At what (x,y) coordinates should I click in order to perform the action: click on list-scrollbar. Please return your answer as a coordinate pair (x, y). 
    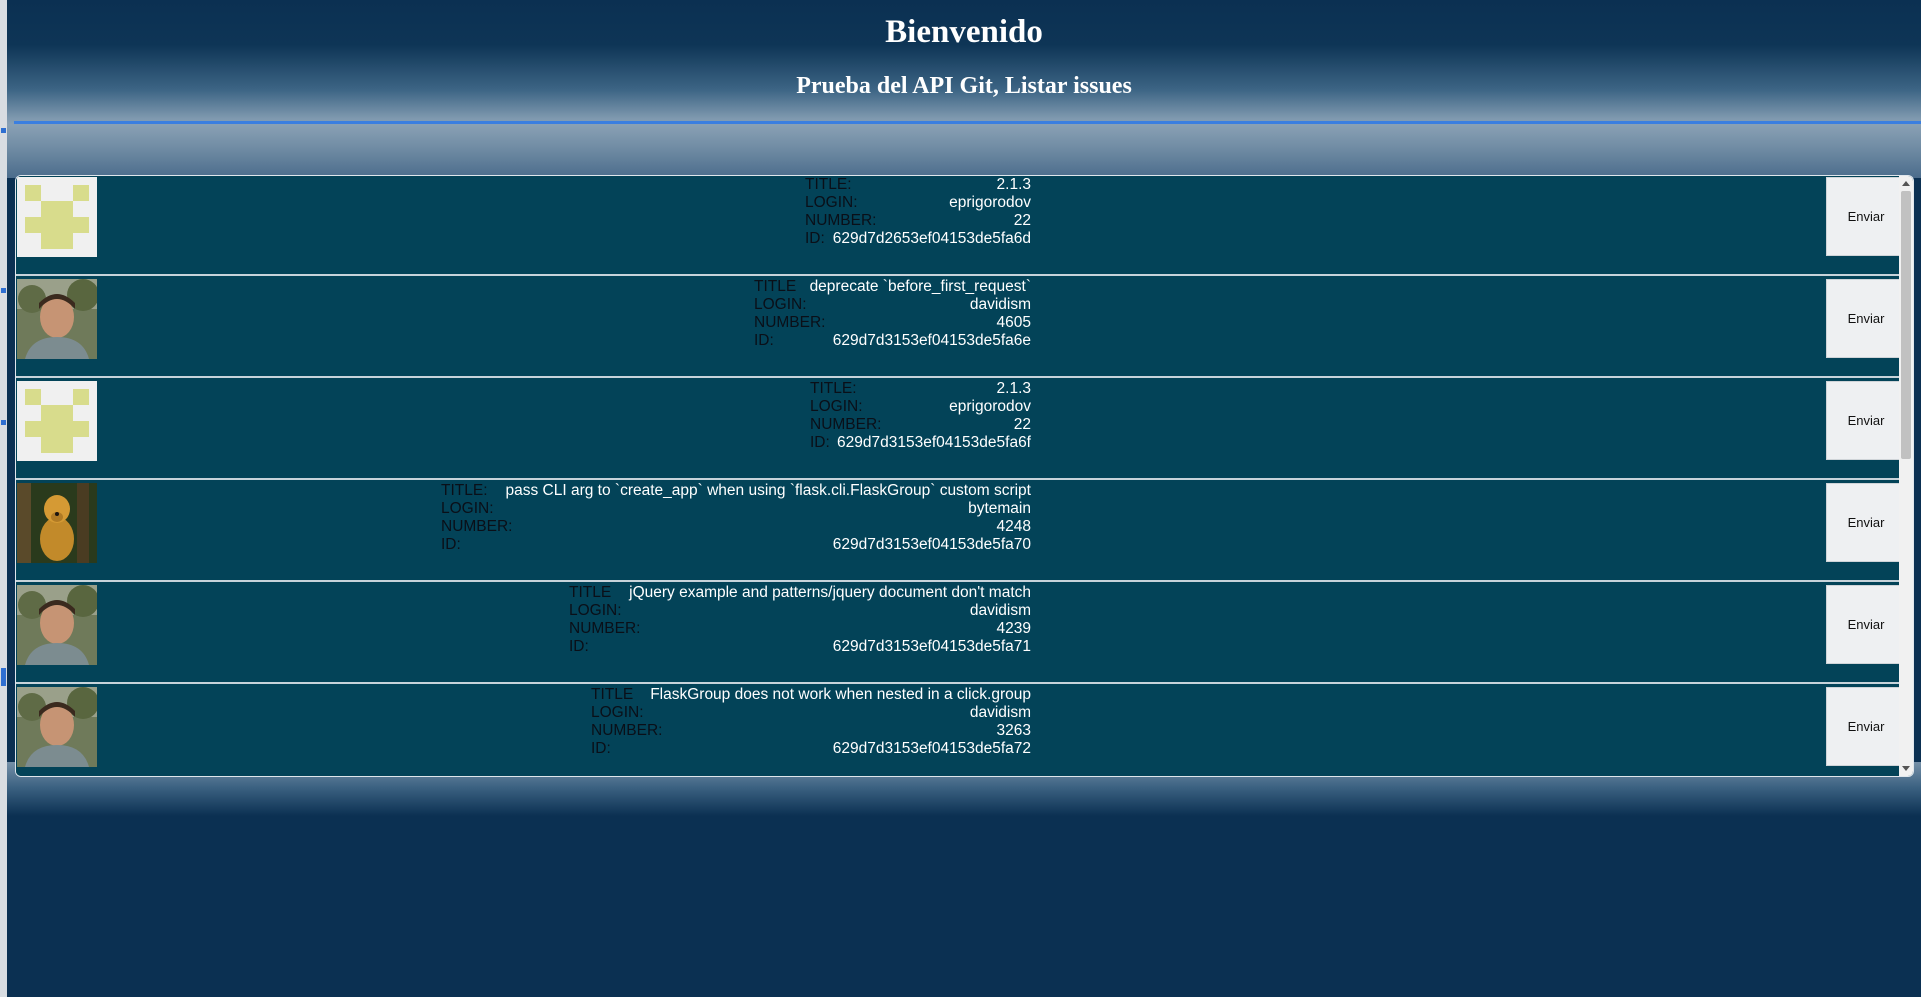
    Looking at the image, I should click on (1906, 476).